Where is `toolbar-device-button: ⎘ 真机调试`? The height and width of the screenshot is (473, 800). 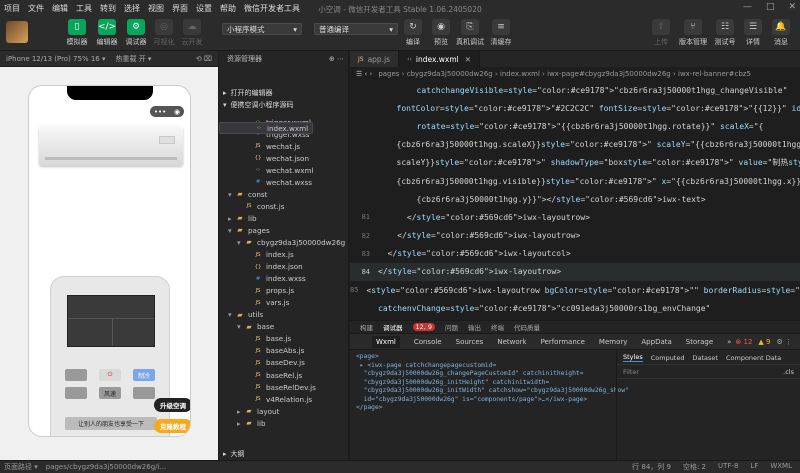
toolbar-device-button: ⎘ 真机调试 is located at coordinates (470, 33).